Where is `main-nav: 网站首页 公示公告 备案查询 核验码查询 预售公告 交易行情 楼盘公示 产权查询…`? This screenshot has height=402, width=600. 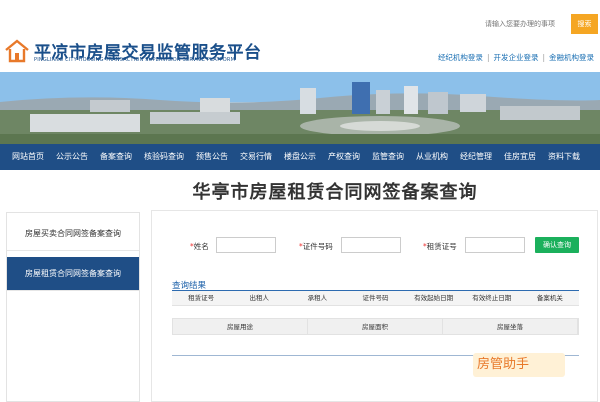 main-nav: 网站首页 公示公告 备案查询 核验码查询 预售公告 交易行情 楼盘公示 产权查询… is located at coordinates (300, 157).